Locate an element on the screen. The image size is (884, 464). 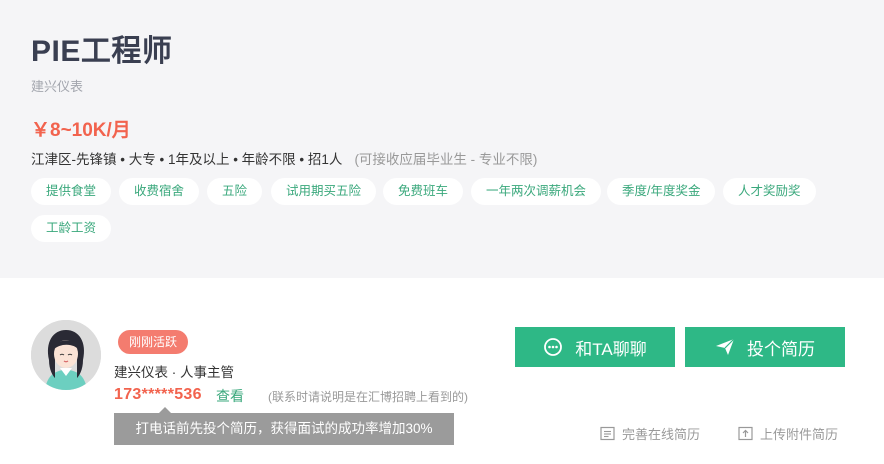
active-status-badge: 刚刚活跃 is located at coordinates (153, 342).